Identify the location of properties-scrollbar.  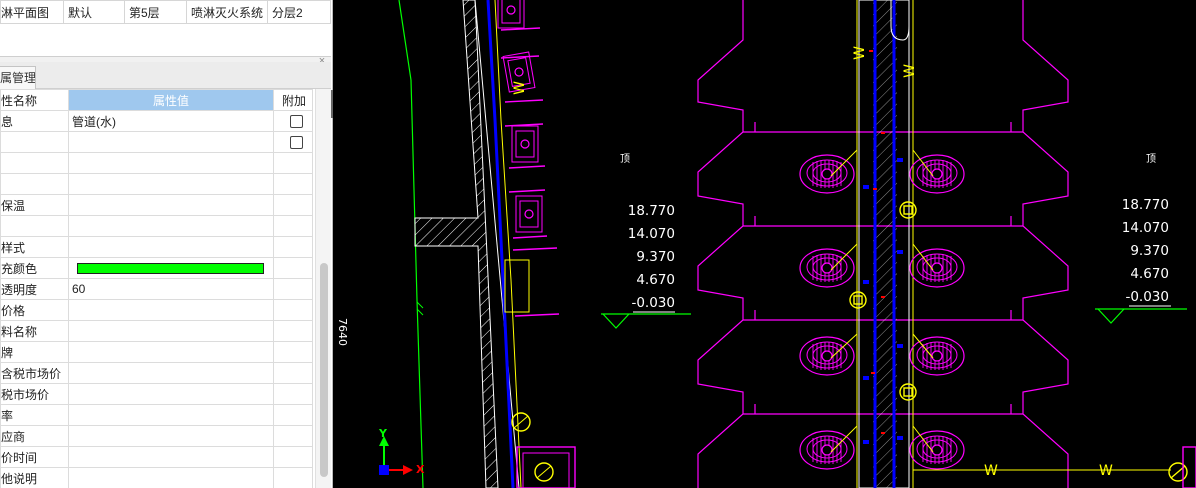
(323, 288).